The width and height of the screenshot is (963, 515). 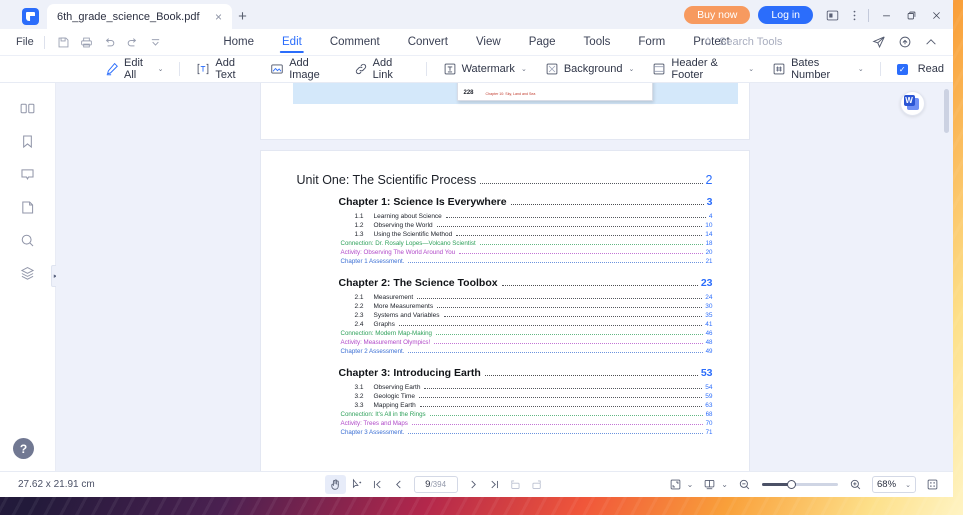 I want to click on sidebar-item-bookmarks, so click(x=28, y=141).